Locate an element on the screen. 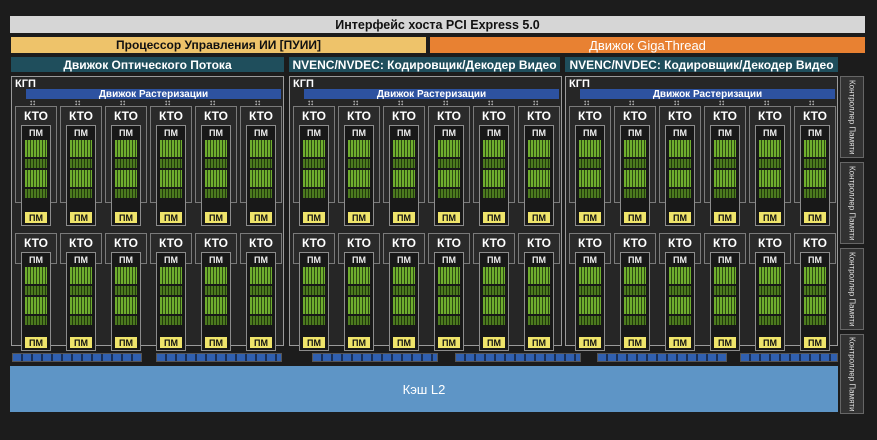  nvenc-nvdec-engine-1: NVENC/NVDEC: Кодировщик/Декодер Видео is located at coordinates (424, 64).